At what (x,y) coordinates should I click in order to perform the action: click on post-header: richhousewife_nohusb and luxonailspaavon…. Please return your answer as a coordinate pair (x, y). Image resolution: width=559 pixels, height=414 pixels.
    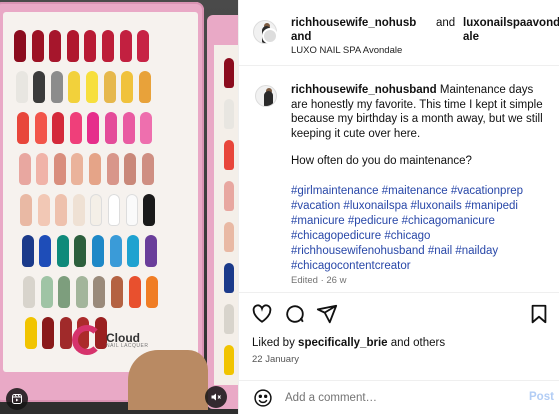
    Looking at the image, I should click on (399, 33).